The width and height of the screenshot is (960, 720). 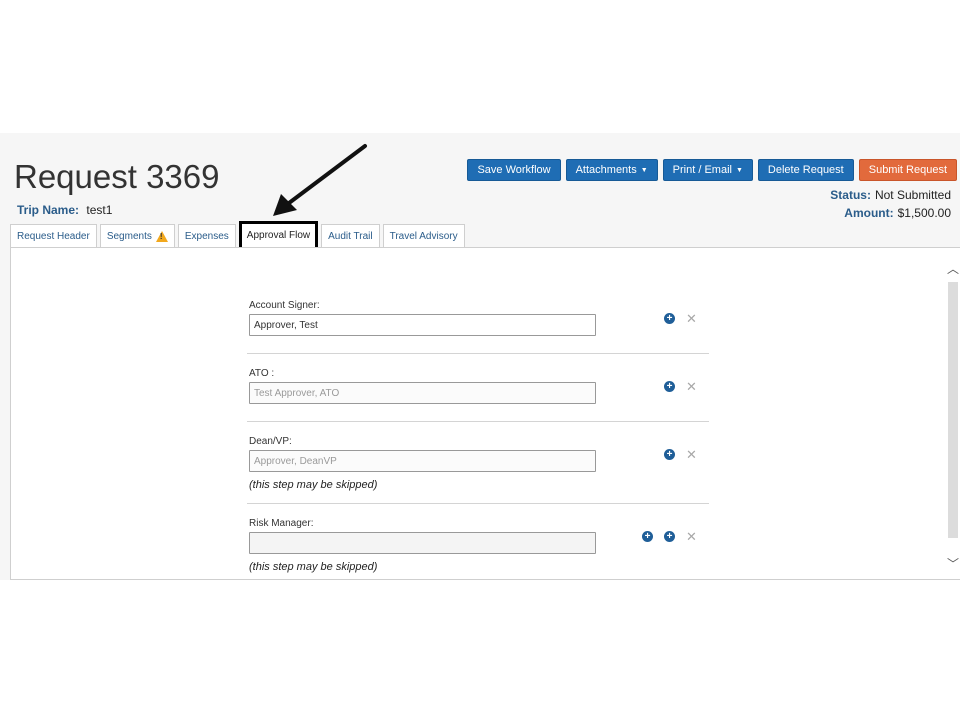 What do you see at coordinates (422, 325) in the screenshot?
I see `account-signer-field: Approver, Test` at bounding box center [422, 325].